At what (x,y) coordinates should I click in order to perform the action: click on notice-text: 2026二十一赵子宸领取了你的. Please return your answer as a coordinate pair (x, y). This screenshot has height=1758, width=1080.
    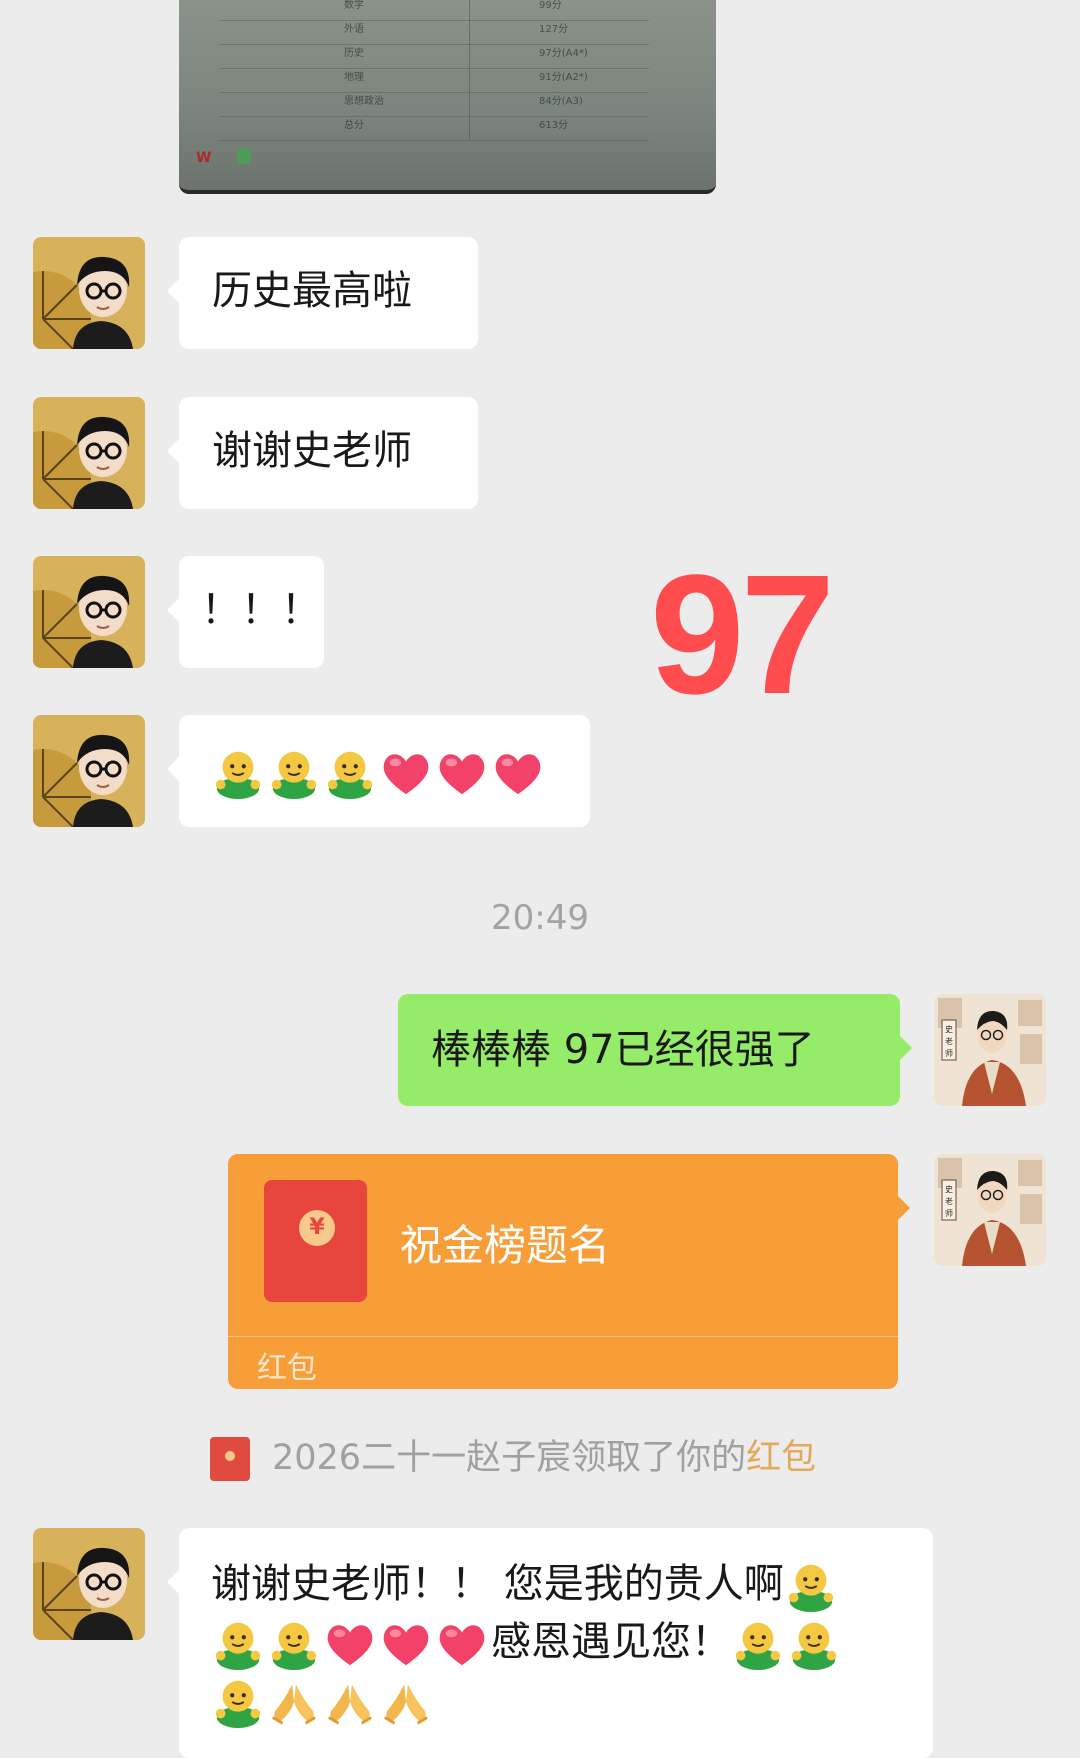
    Looking at the image, I should click on (509, 1458).